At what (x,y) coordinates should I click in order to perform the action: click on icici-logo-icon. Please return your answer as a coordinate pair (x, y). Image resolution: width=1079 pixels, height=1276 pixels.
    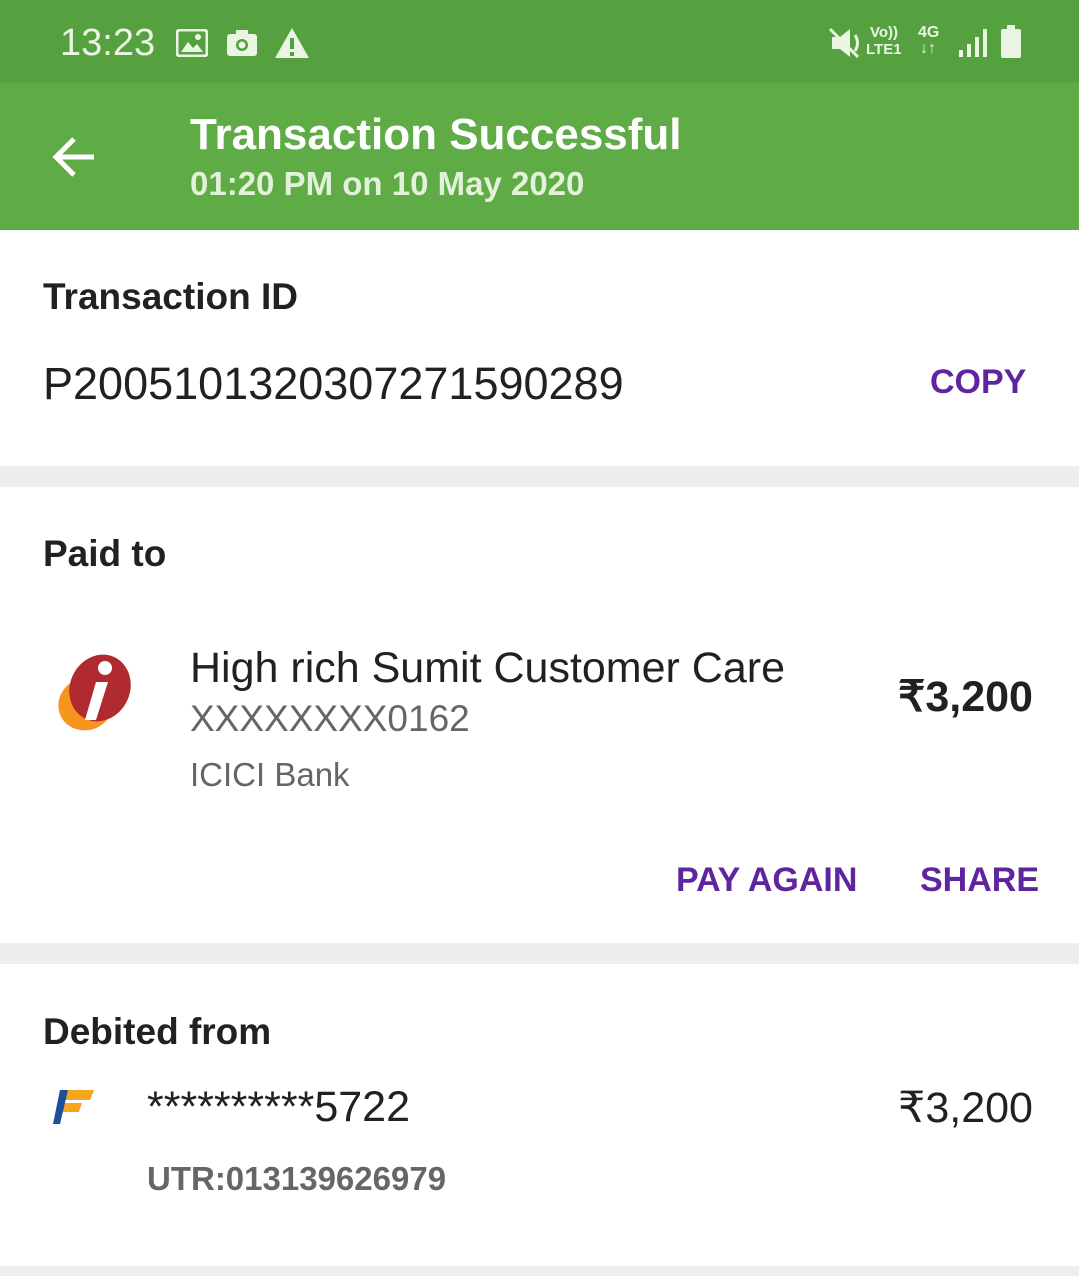
    Looking at the image, I should click on (94, 692).